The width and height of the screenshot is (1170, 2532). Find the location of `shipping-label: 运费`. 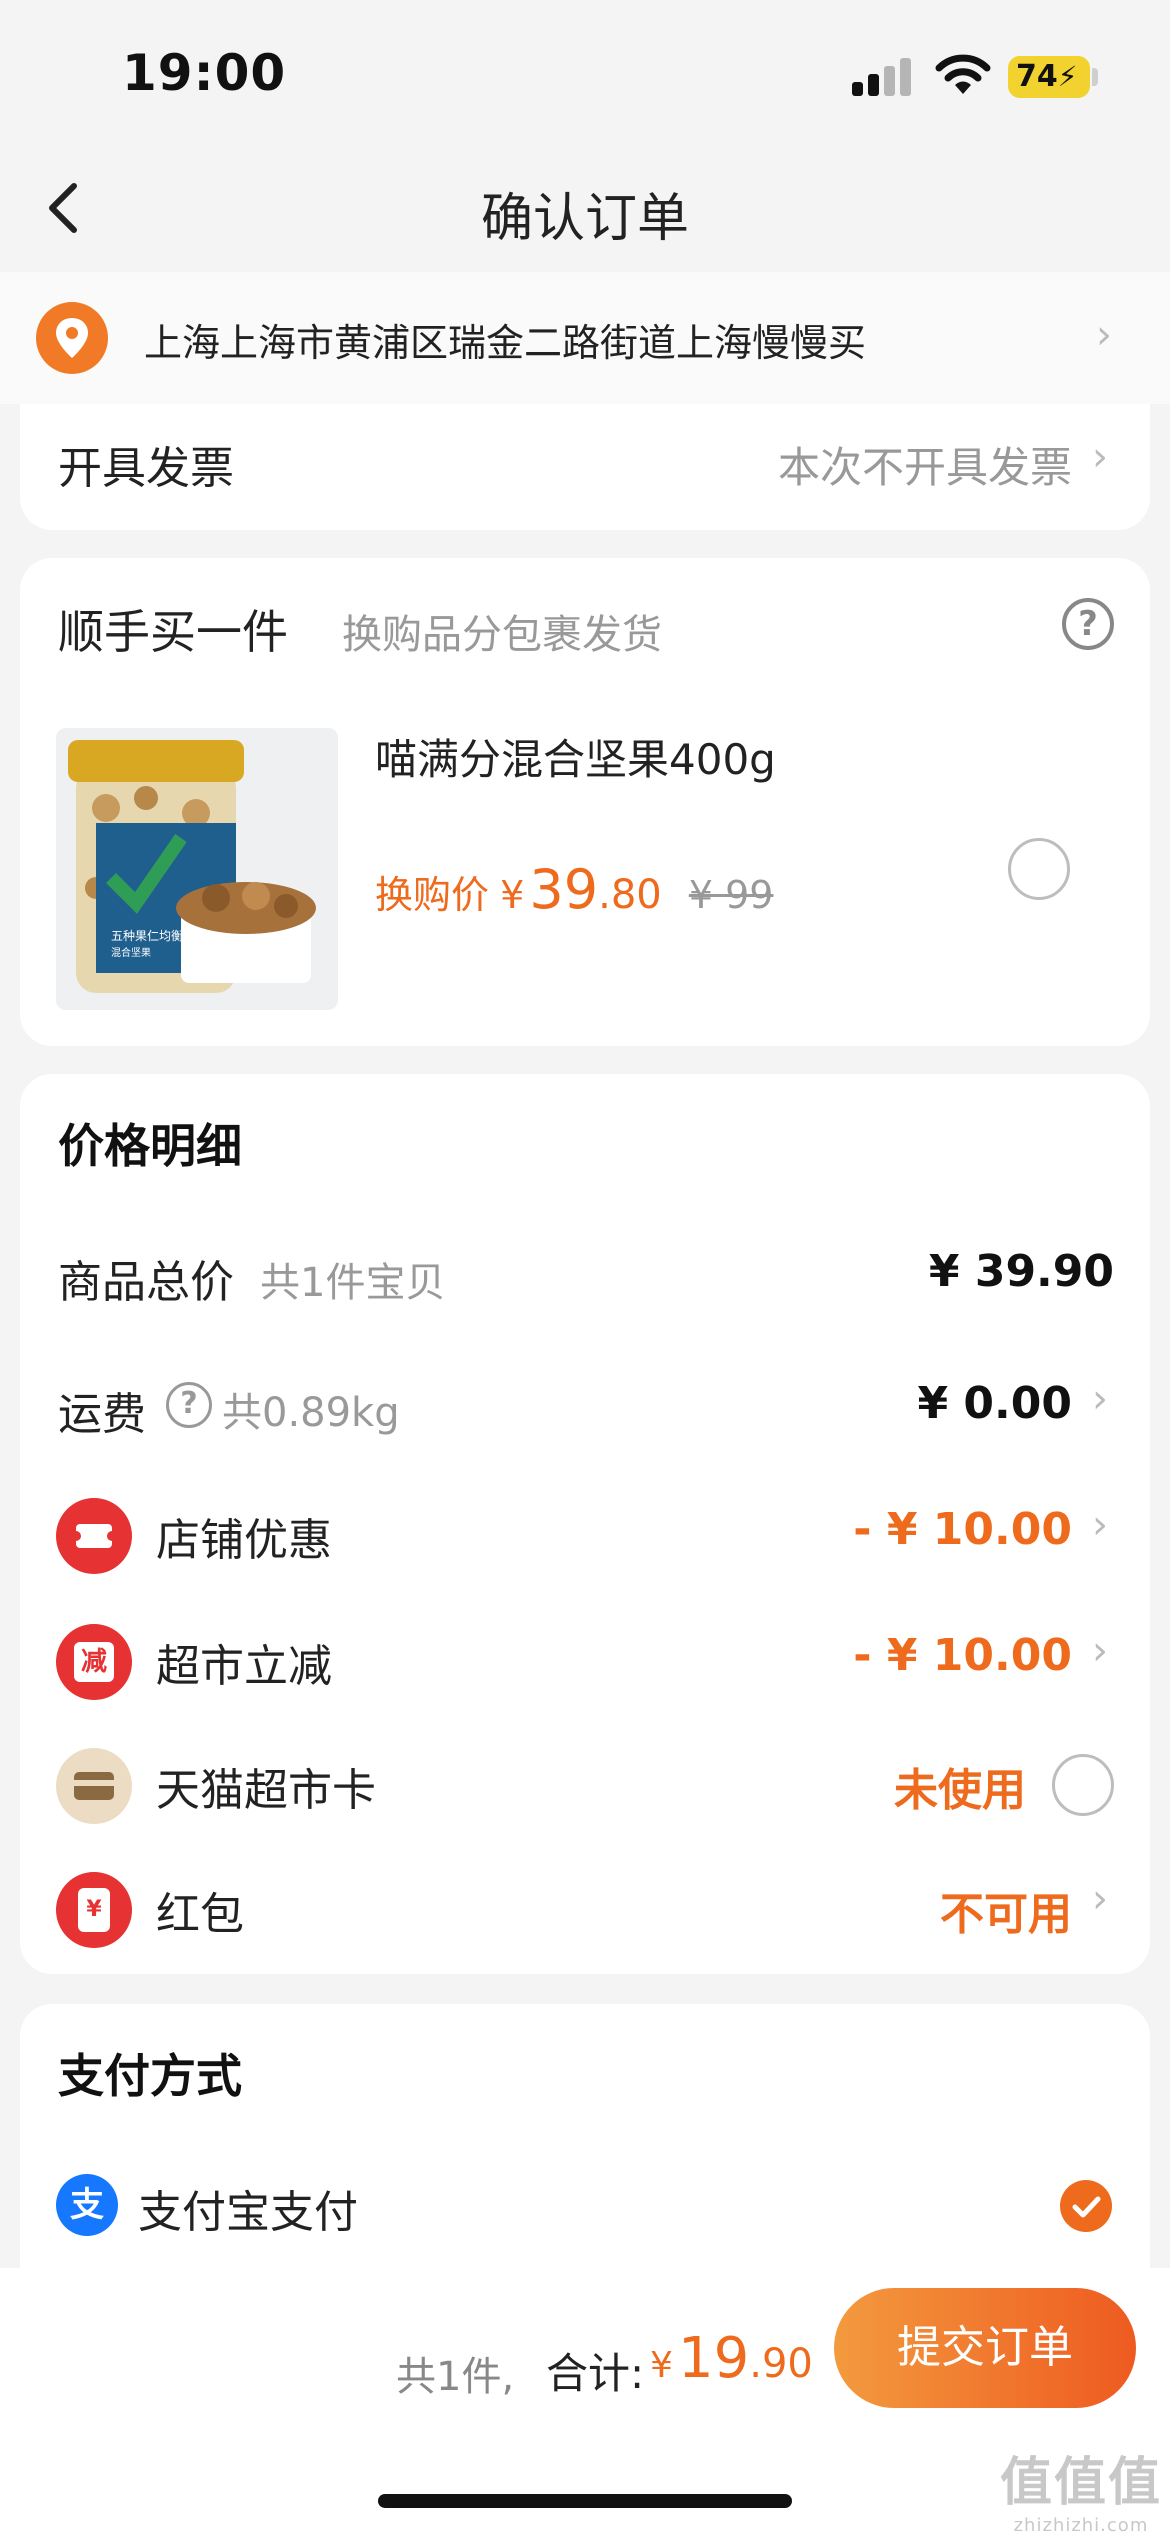

shipping-label: 运费 is located at coordinates (102, 1414).